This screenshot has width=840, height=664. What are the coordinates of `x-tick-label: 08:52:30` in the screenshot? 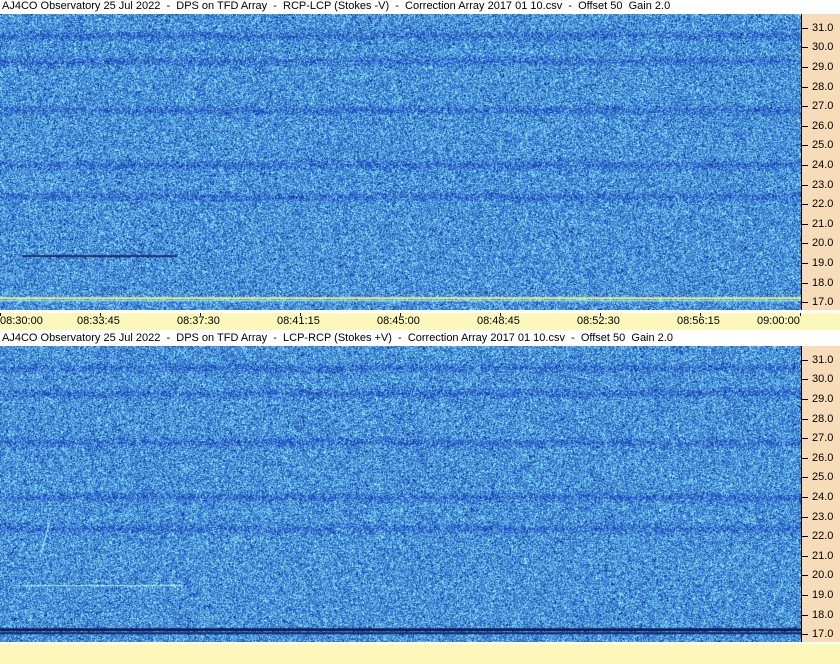 It's located at (598, 321).